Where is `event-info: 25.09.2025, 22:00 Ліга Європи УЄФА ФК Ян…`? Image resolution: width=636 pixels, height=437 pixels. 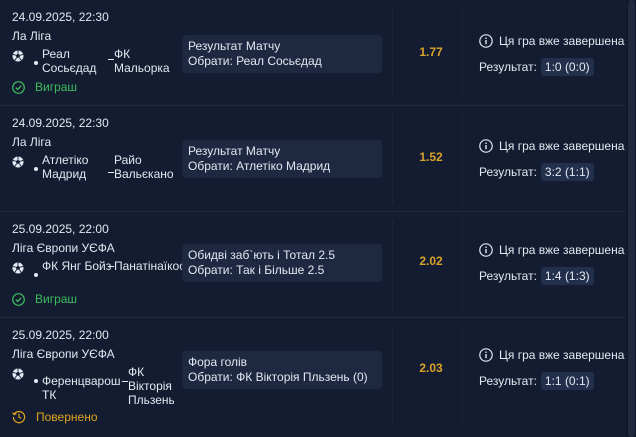 event-info: 25.09.2025, 22:00 Ліга Європи УЄФА ФК Ян… is located at coordinates (97, 267).